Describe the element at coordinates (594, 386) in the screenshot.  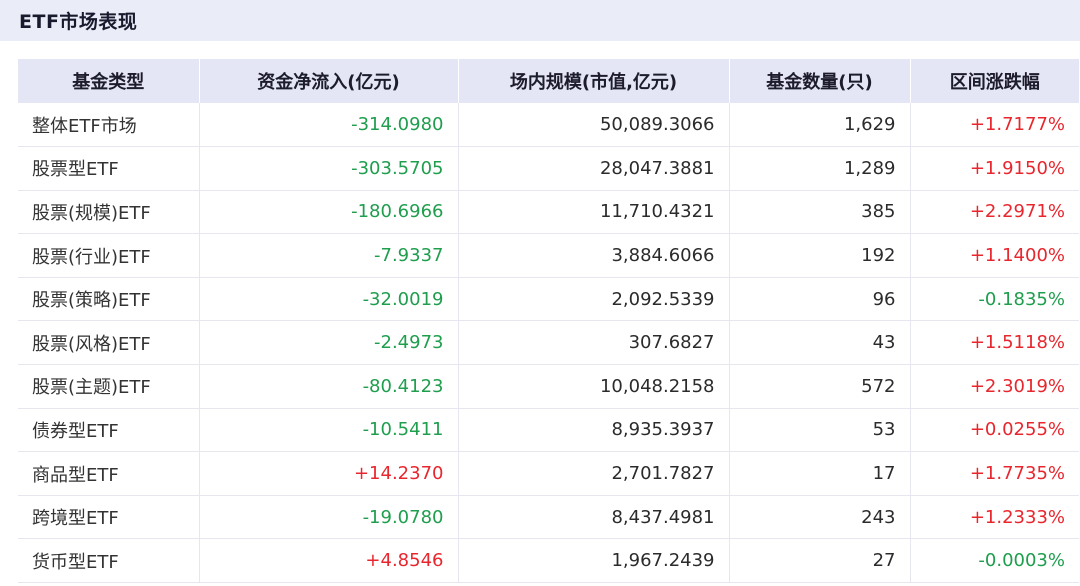
I see `cell-market-scale: 10,048.2158` at that location.